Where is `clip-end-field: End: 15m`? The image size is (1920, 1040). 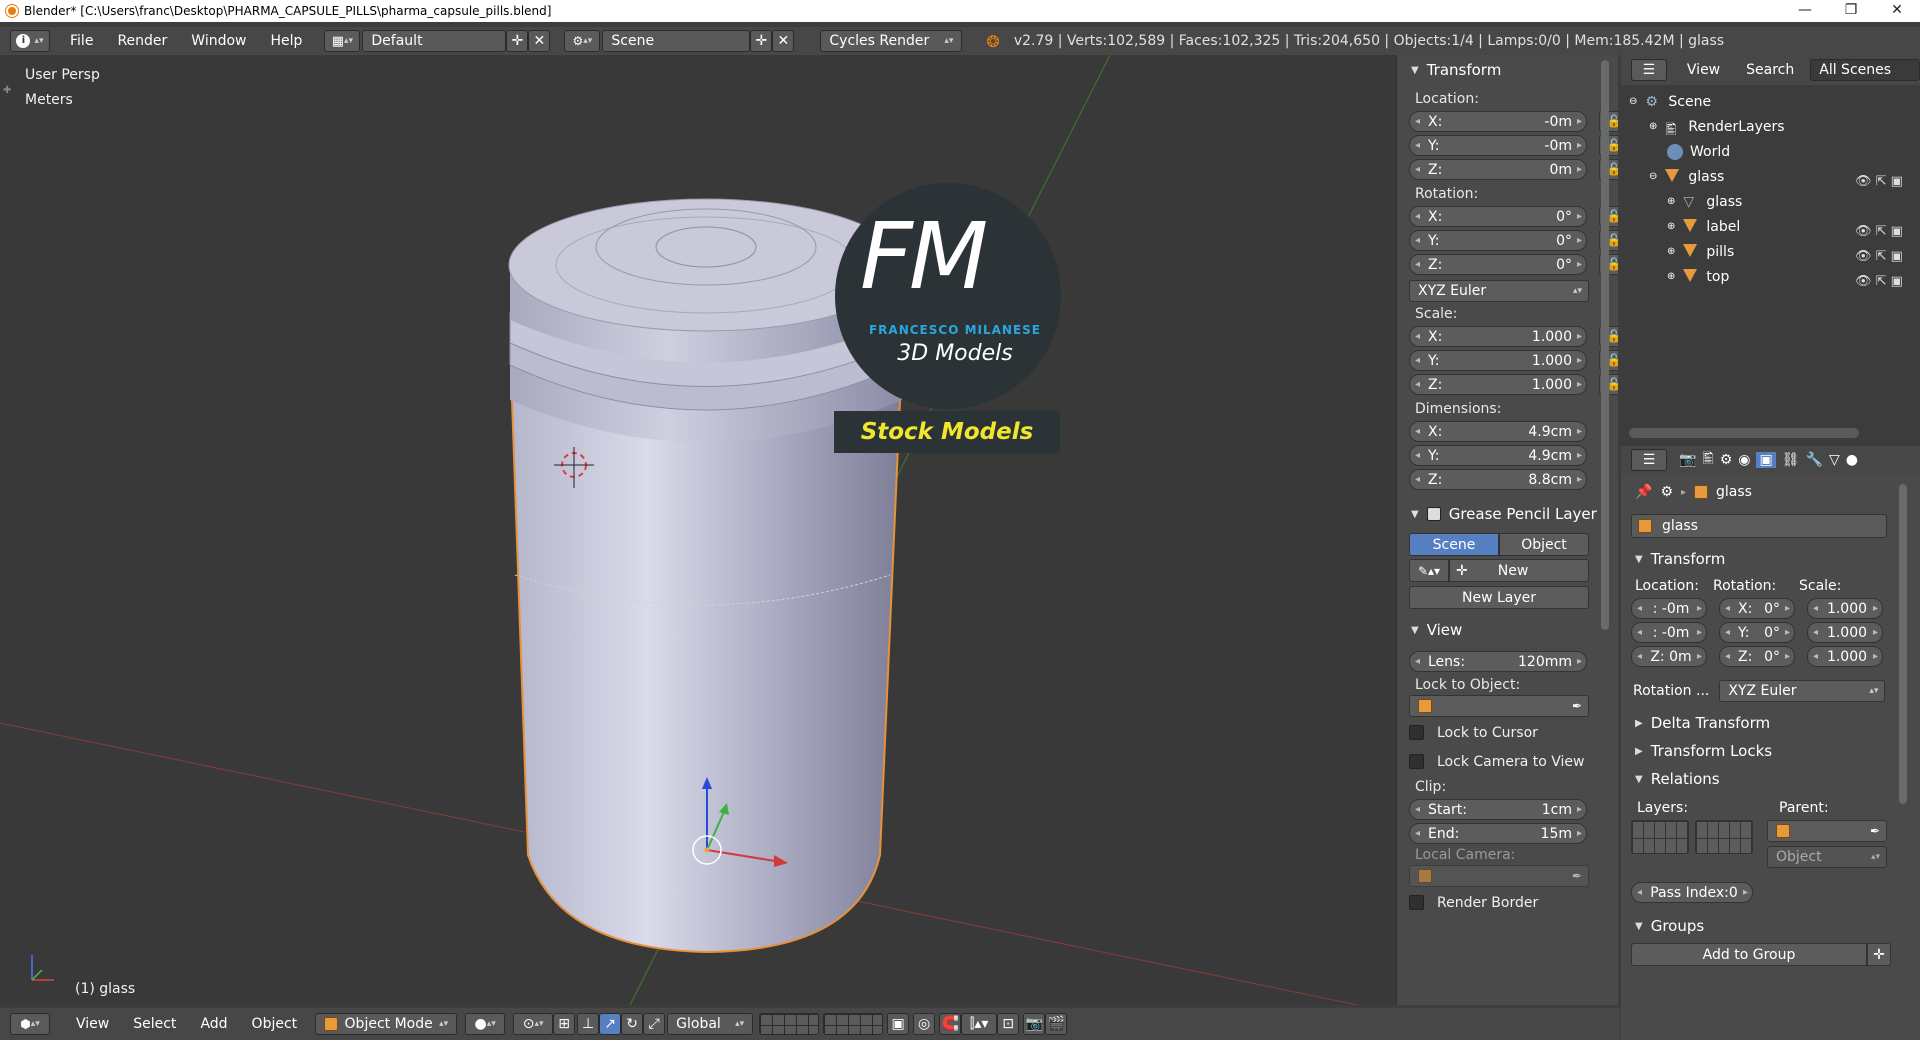
clip-end-field: End: 15m is located at coordinates (1498, 833).